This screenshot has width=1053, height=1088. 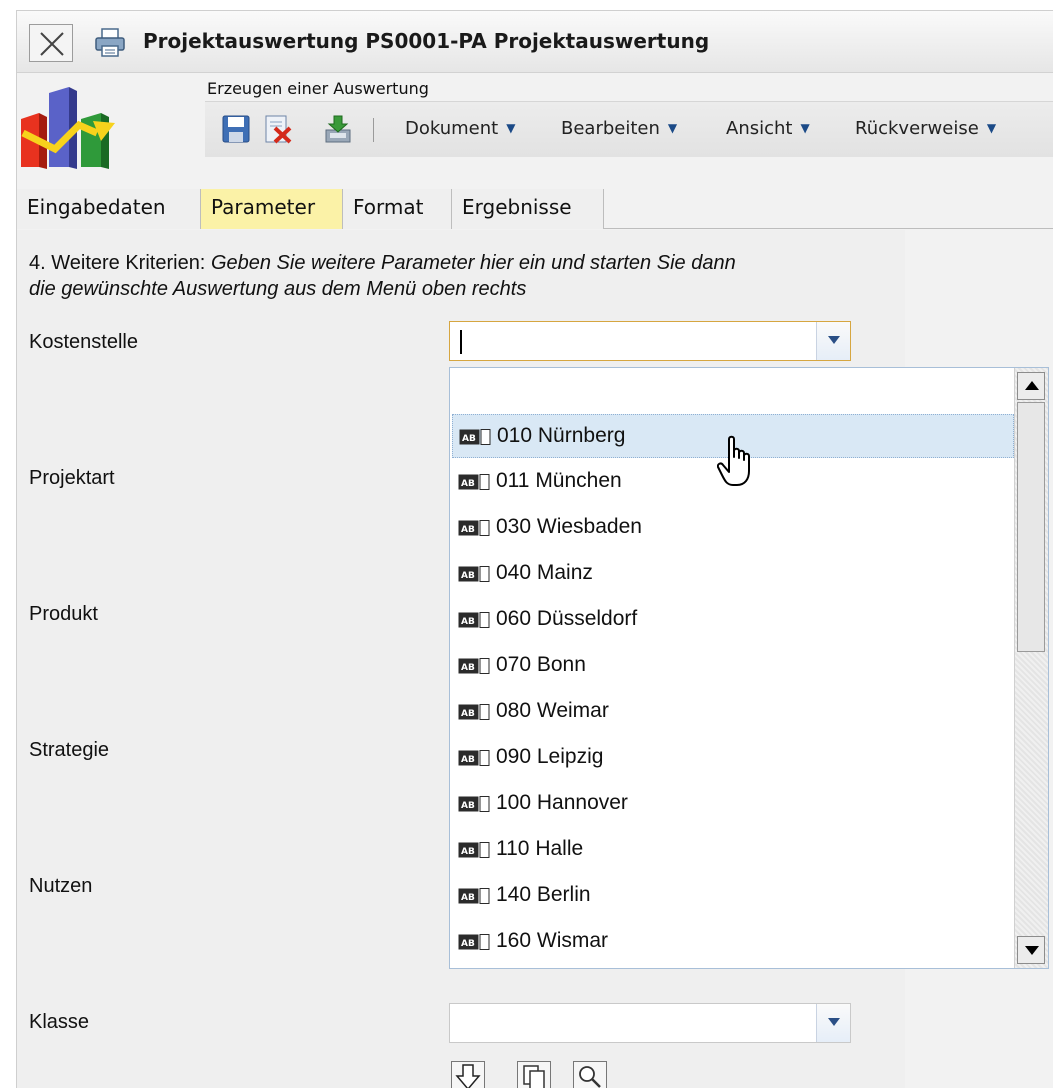 What do you see at coordinates (650, 1023) in the screenshot?
I see `klasse-combobox` at bounding box center [650, 1023].